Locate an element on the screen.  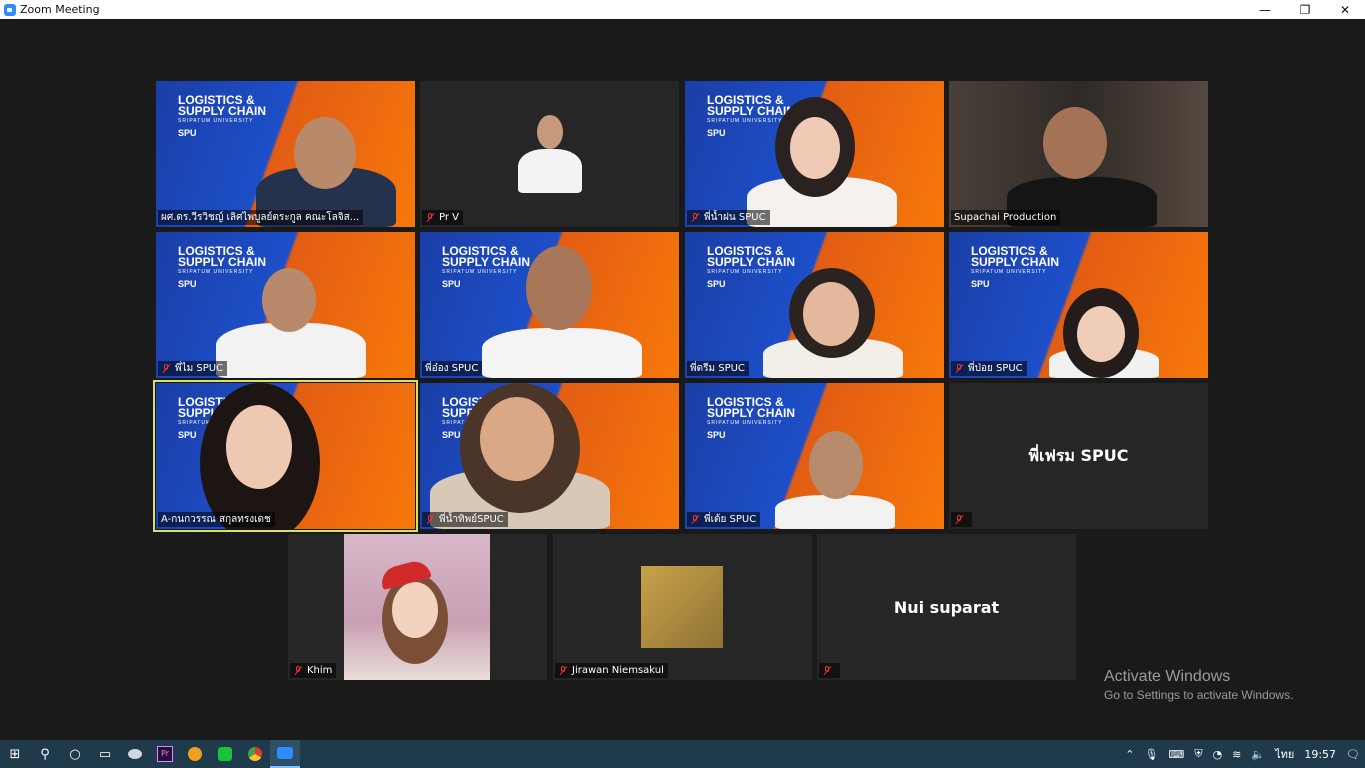
window-controls: — ❐ ✕ is located at coordinates (1305, 9).